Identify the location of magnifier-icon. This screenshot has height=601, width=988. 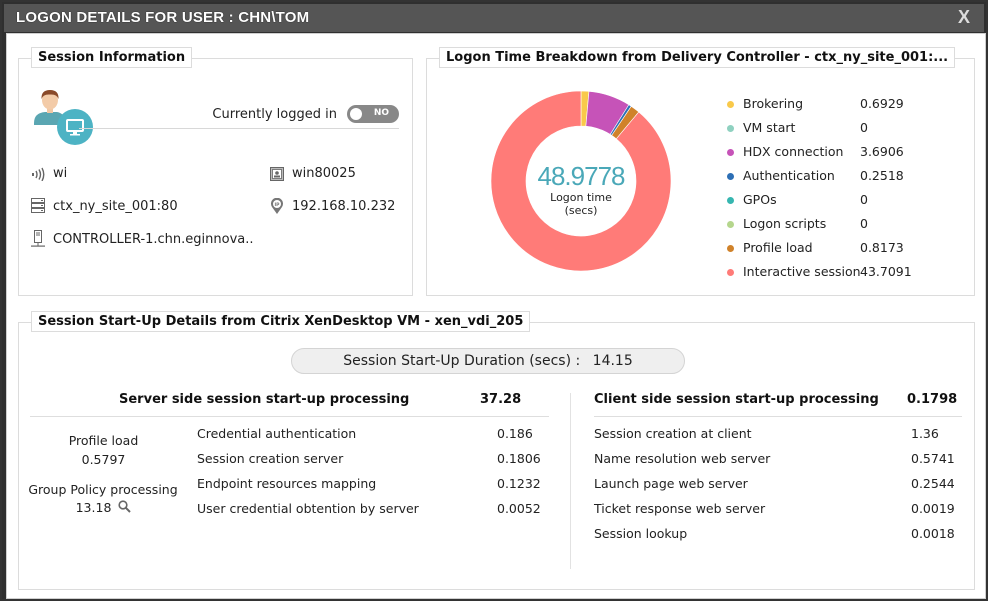
(125, 506).